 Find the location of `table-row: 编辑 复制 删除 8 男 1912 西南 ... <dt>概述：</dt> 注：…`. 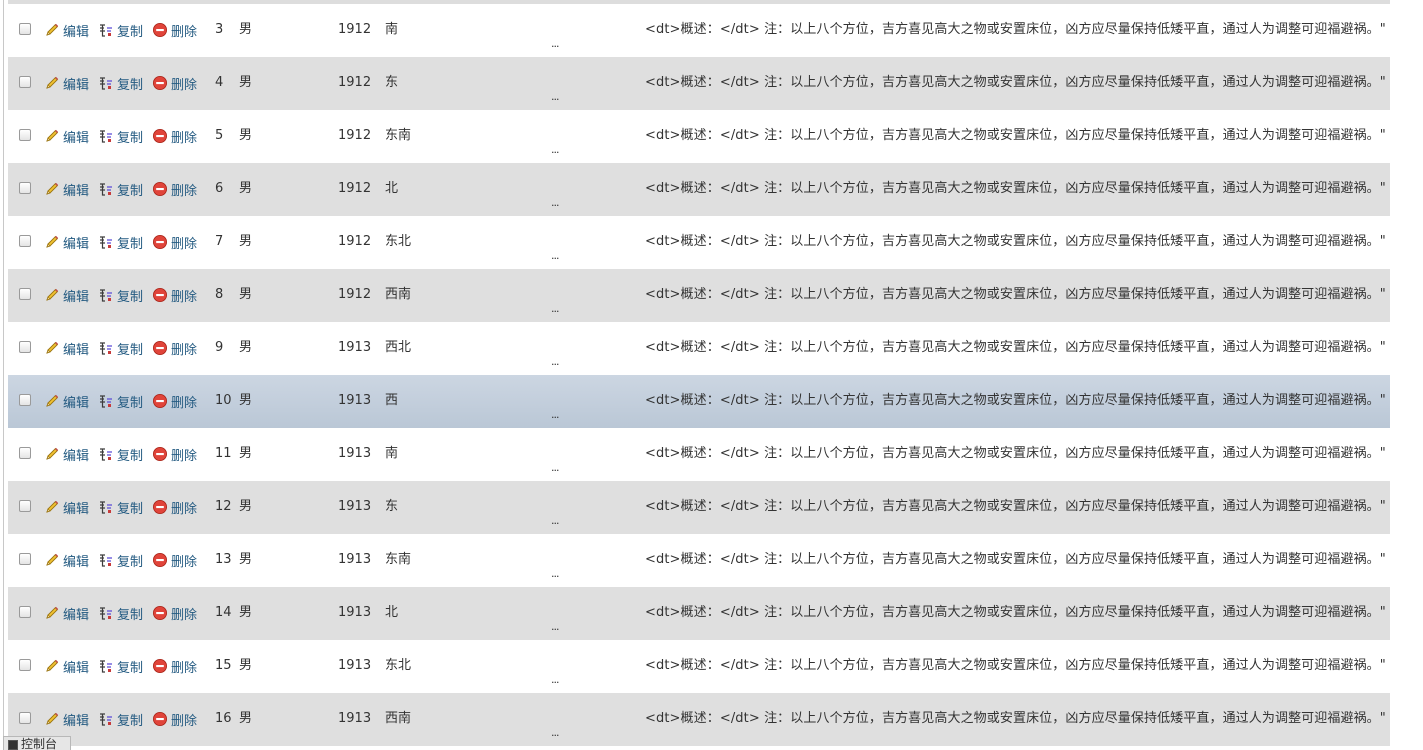

table-row: 编辑 复制 删除 8 男 1912 西南 ... <dt>概述：</dt> 注：… is located at coordinates (699, 295).